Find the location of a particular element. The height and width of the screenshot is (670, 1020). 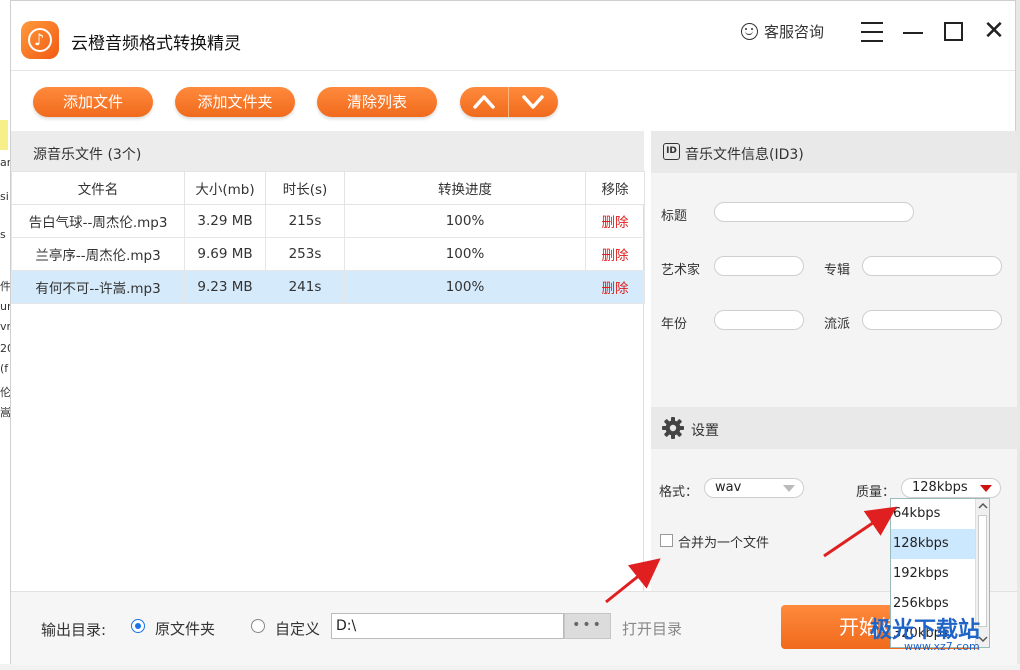

move-down-icon is located at coordinates (533, 102).